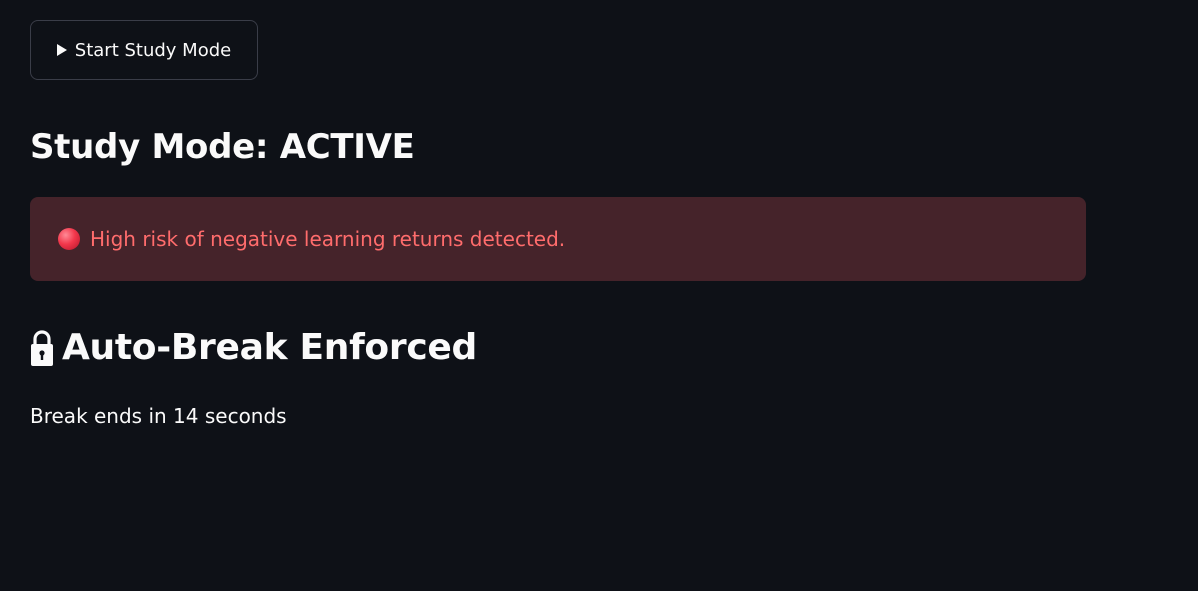 The width and height of the screenshot is (1198, 591). What do you see at coordinates (153, 50) in the screenshot?
I see `start-study-mode-label: Start Study Mode` at bounding box center [153, 50].